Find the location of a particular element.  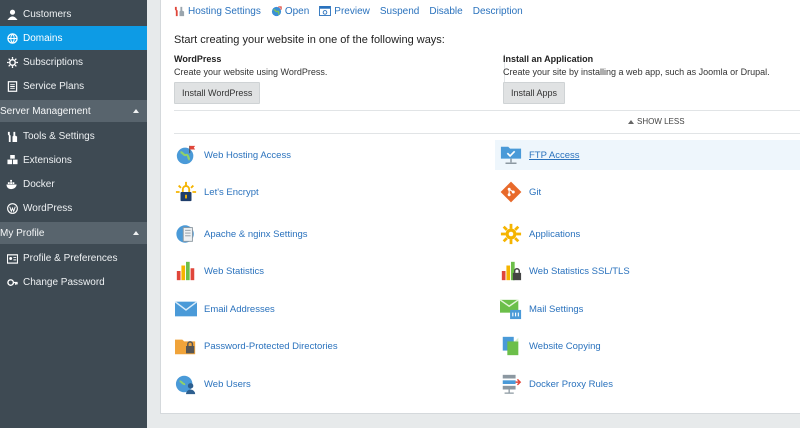

website-copying-icon is located at coordinates (511, 346).